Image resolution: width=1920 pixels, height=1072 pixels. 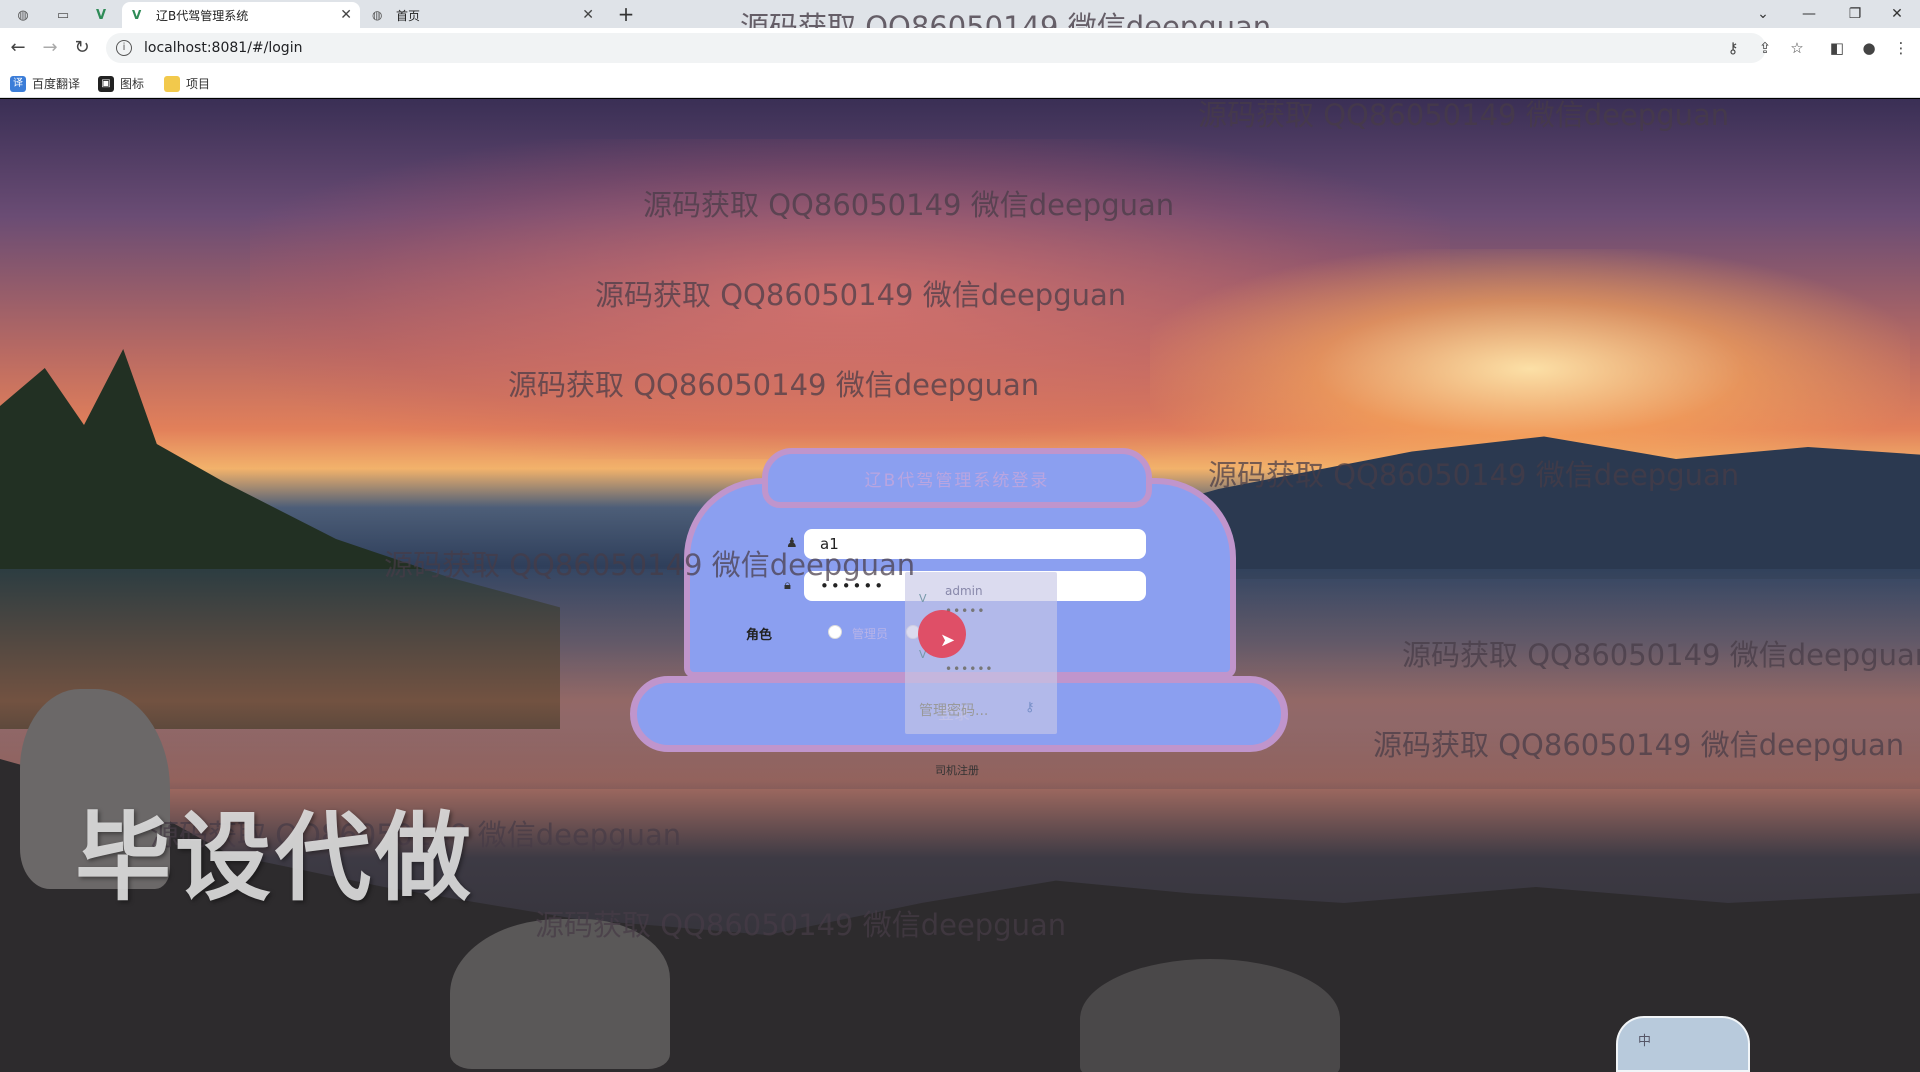 I want to click on role-label: 角色, so click(x=759, y=635).